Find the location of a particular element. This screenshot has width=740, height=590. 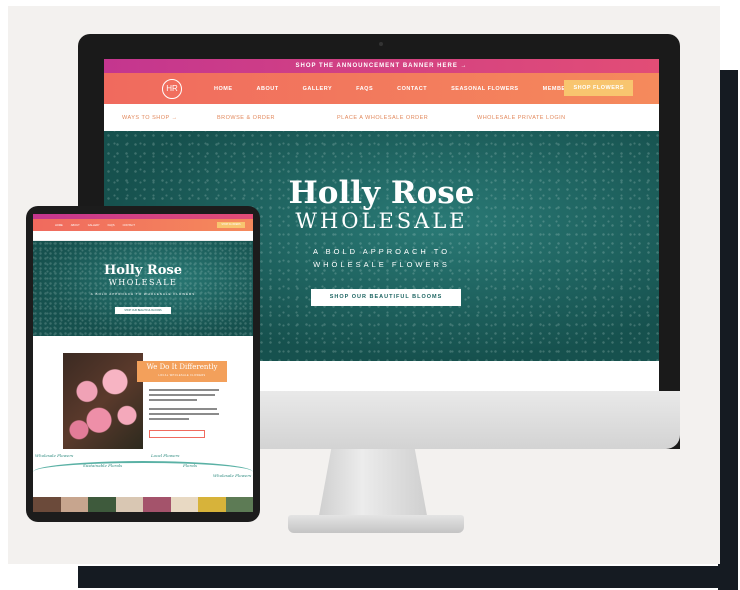

photo-strip is located at coordinates (143, 504).